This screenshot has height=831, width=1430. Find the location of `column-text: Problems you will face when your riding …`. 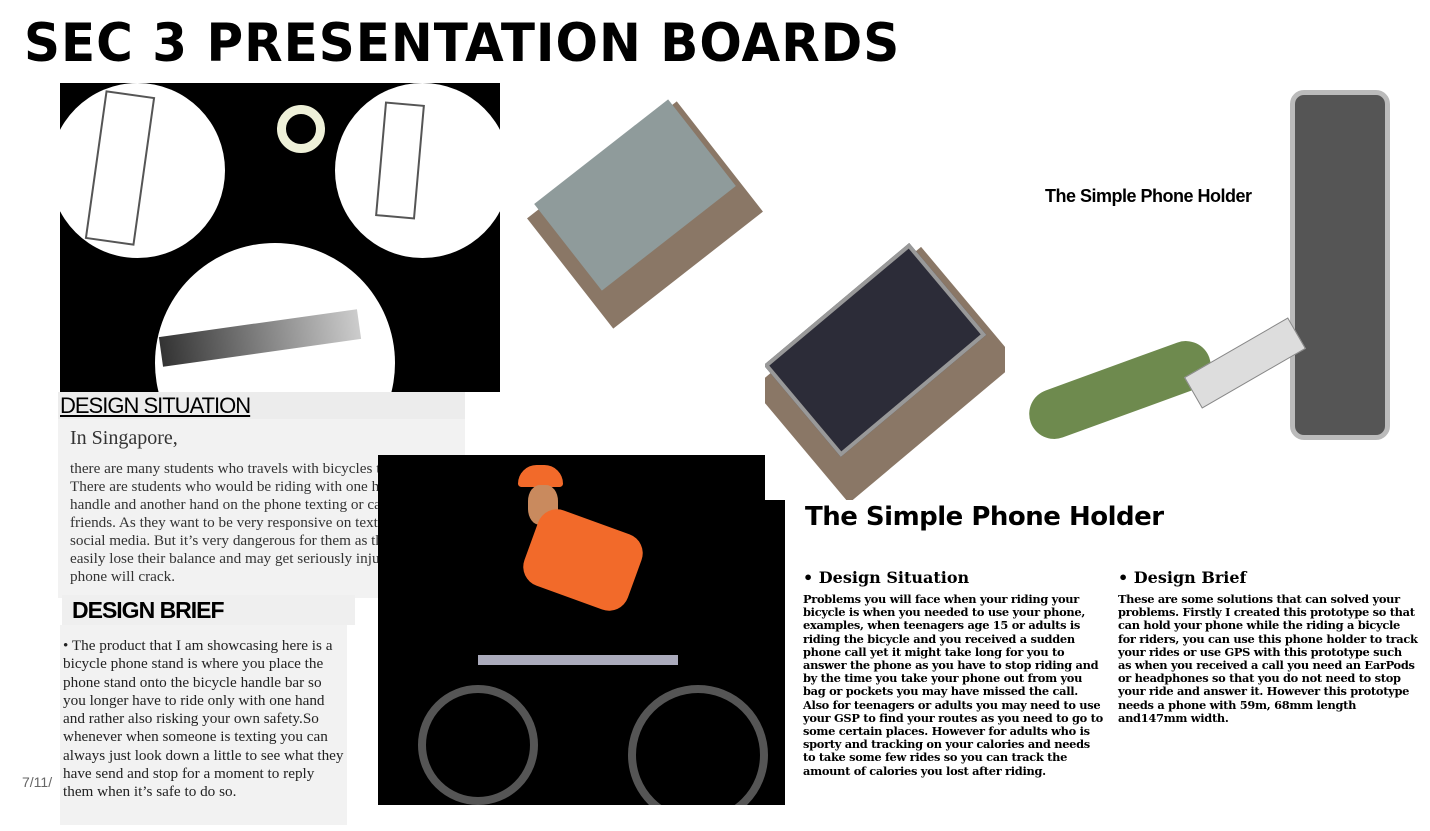

column-text: Problems you will face when your riding … is located at coordinates (953, 685).